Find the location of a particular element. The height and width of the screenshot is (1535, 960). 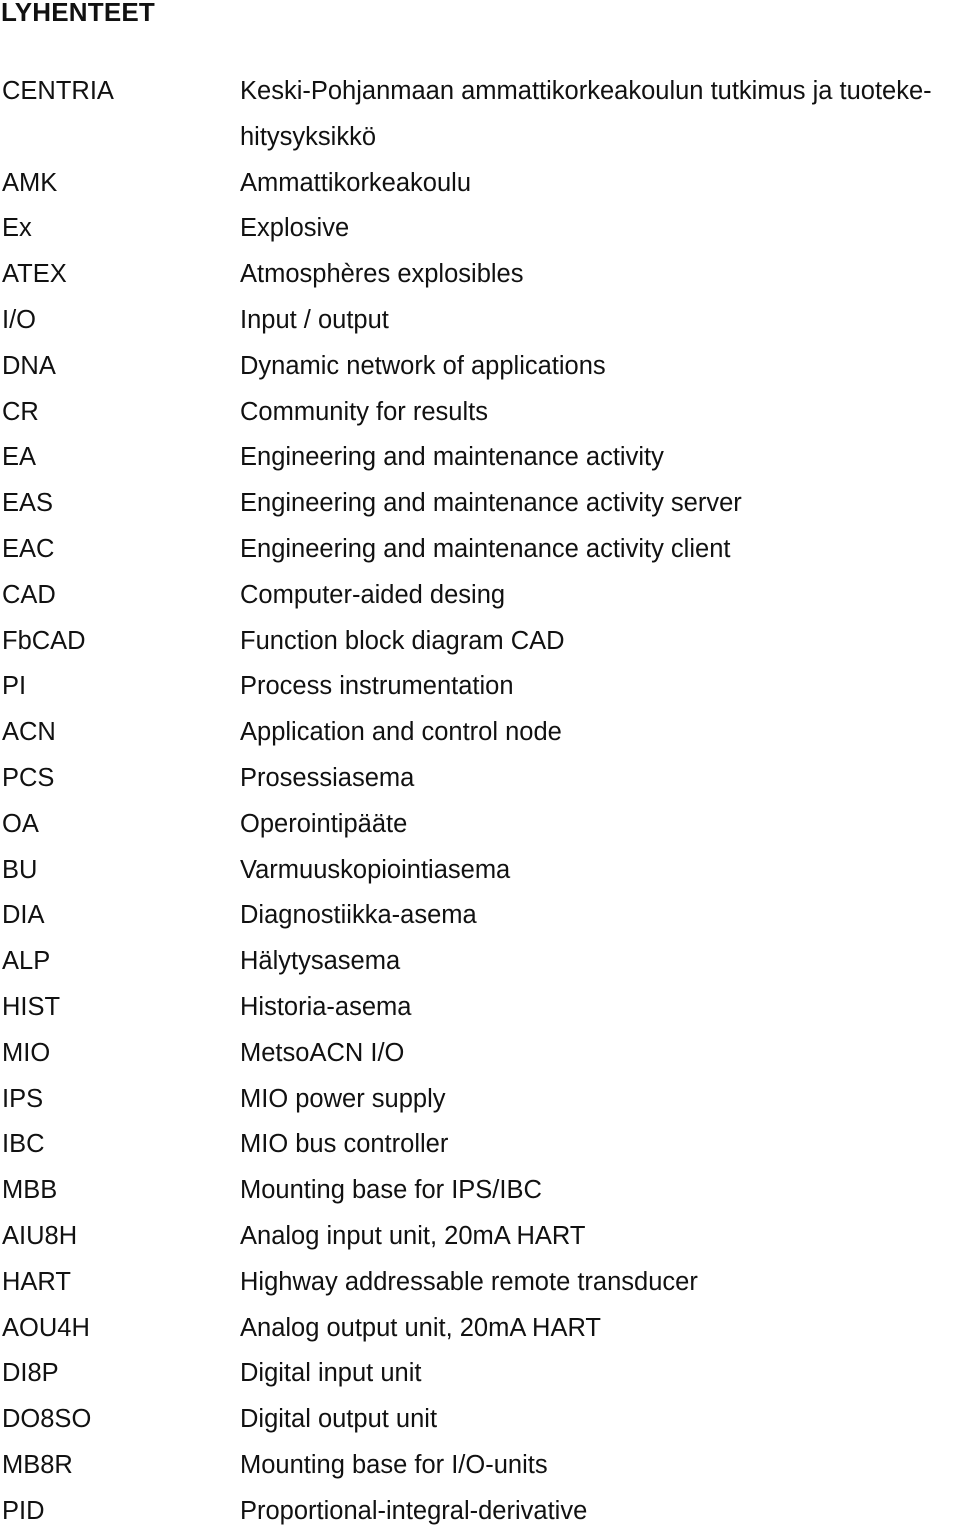

abbreviation-row: PCS Prosessiasema is located at coordinates (480, 779).